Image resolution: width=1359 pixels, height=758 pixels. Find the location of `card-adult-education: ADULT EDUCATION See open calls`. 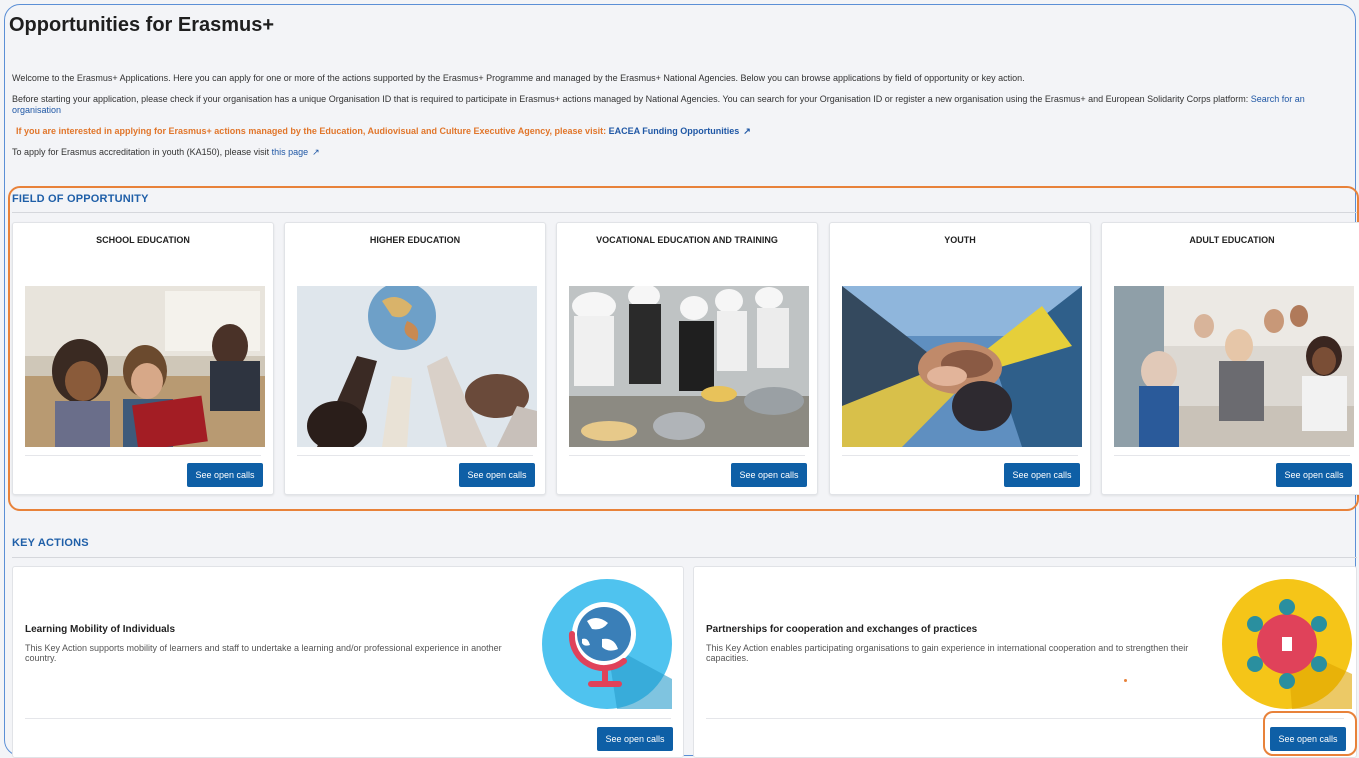

card-adult-education: ADULT EDUCATION See open calls is located at coordinates (1230, 358).